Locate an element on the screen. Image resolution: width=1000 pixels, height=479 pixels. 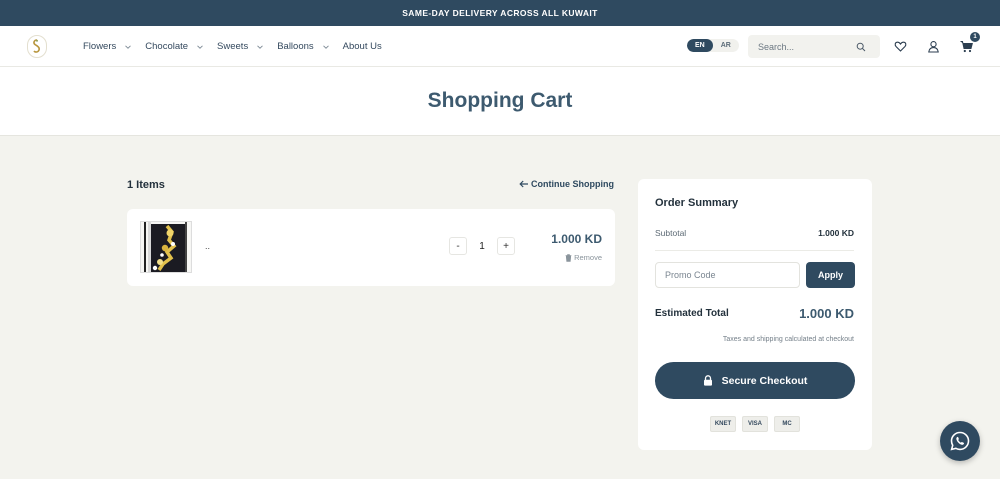
cart-icon is located at coordinates (966, 46).